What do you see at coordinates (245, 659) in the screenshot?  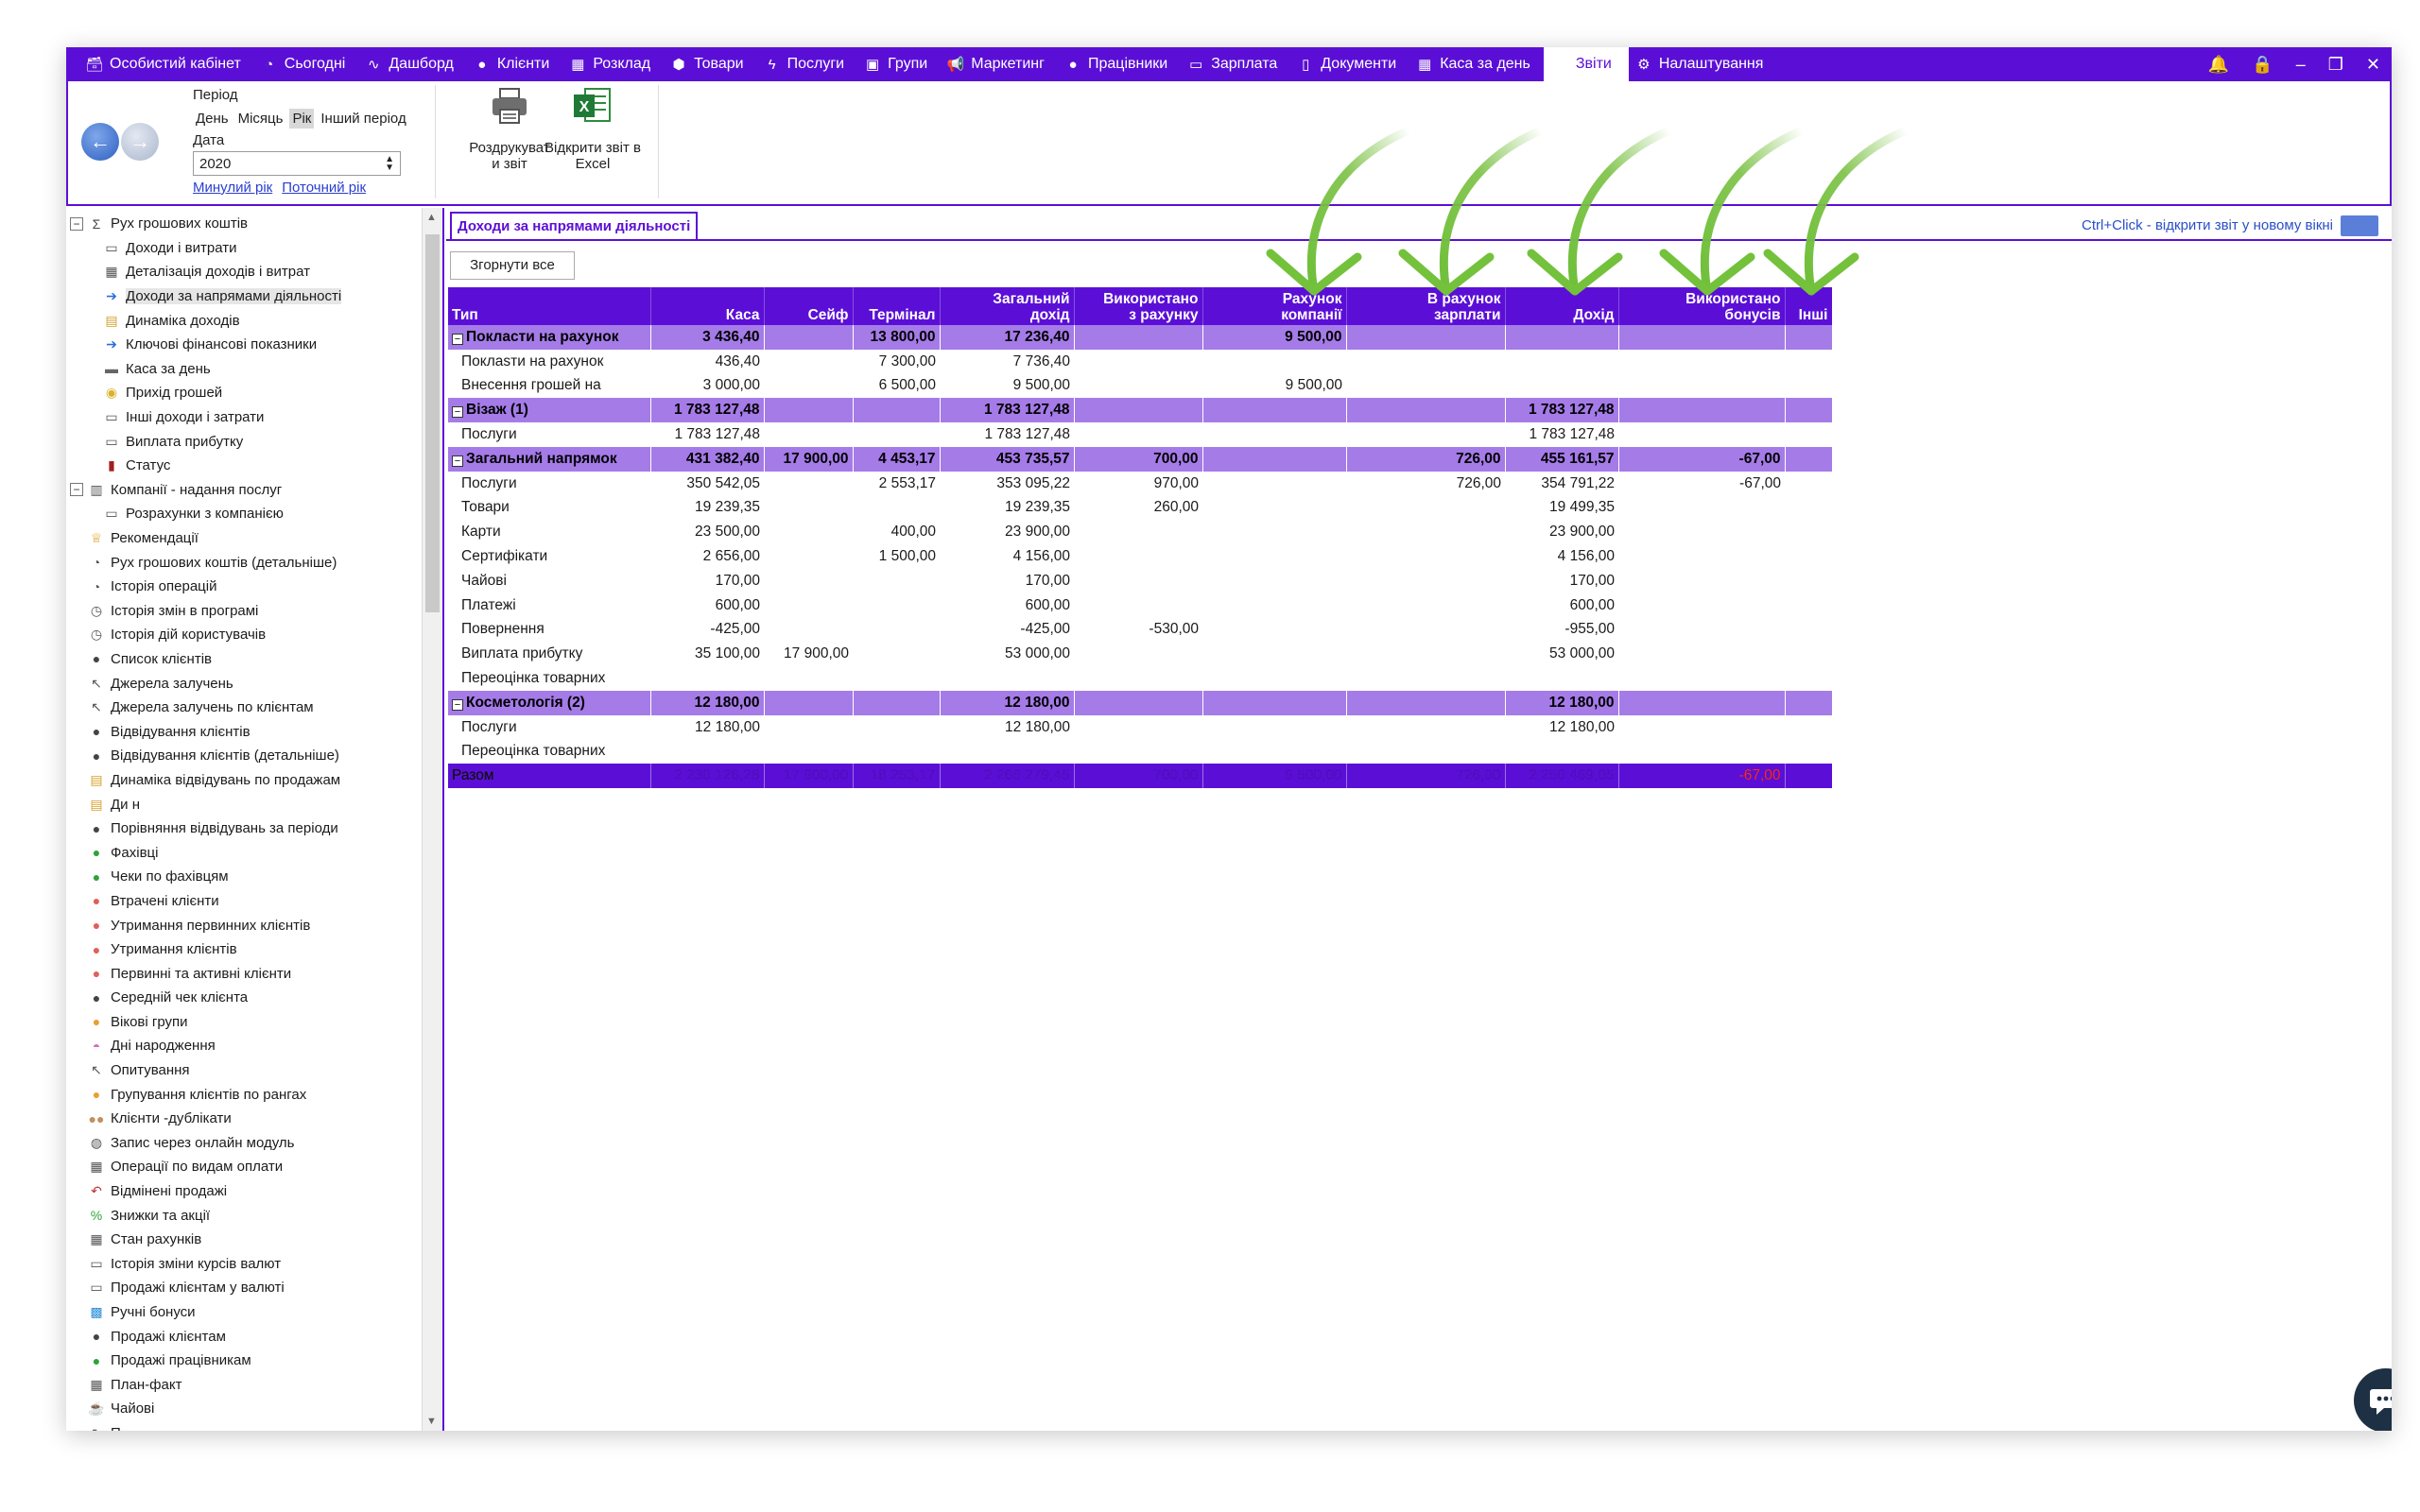 I see `sidebar-item: ● Список клієнтів` at bounding box center [245, 659].